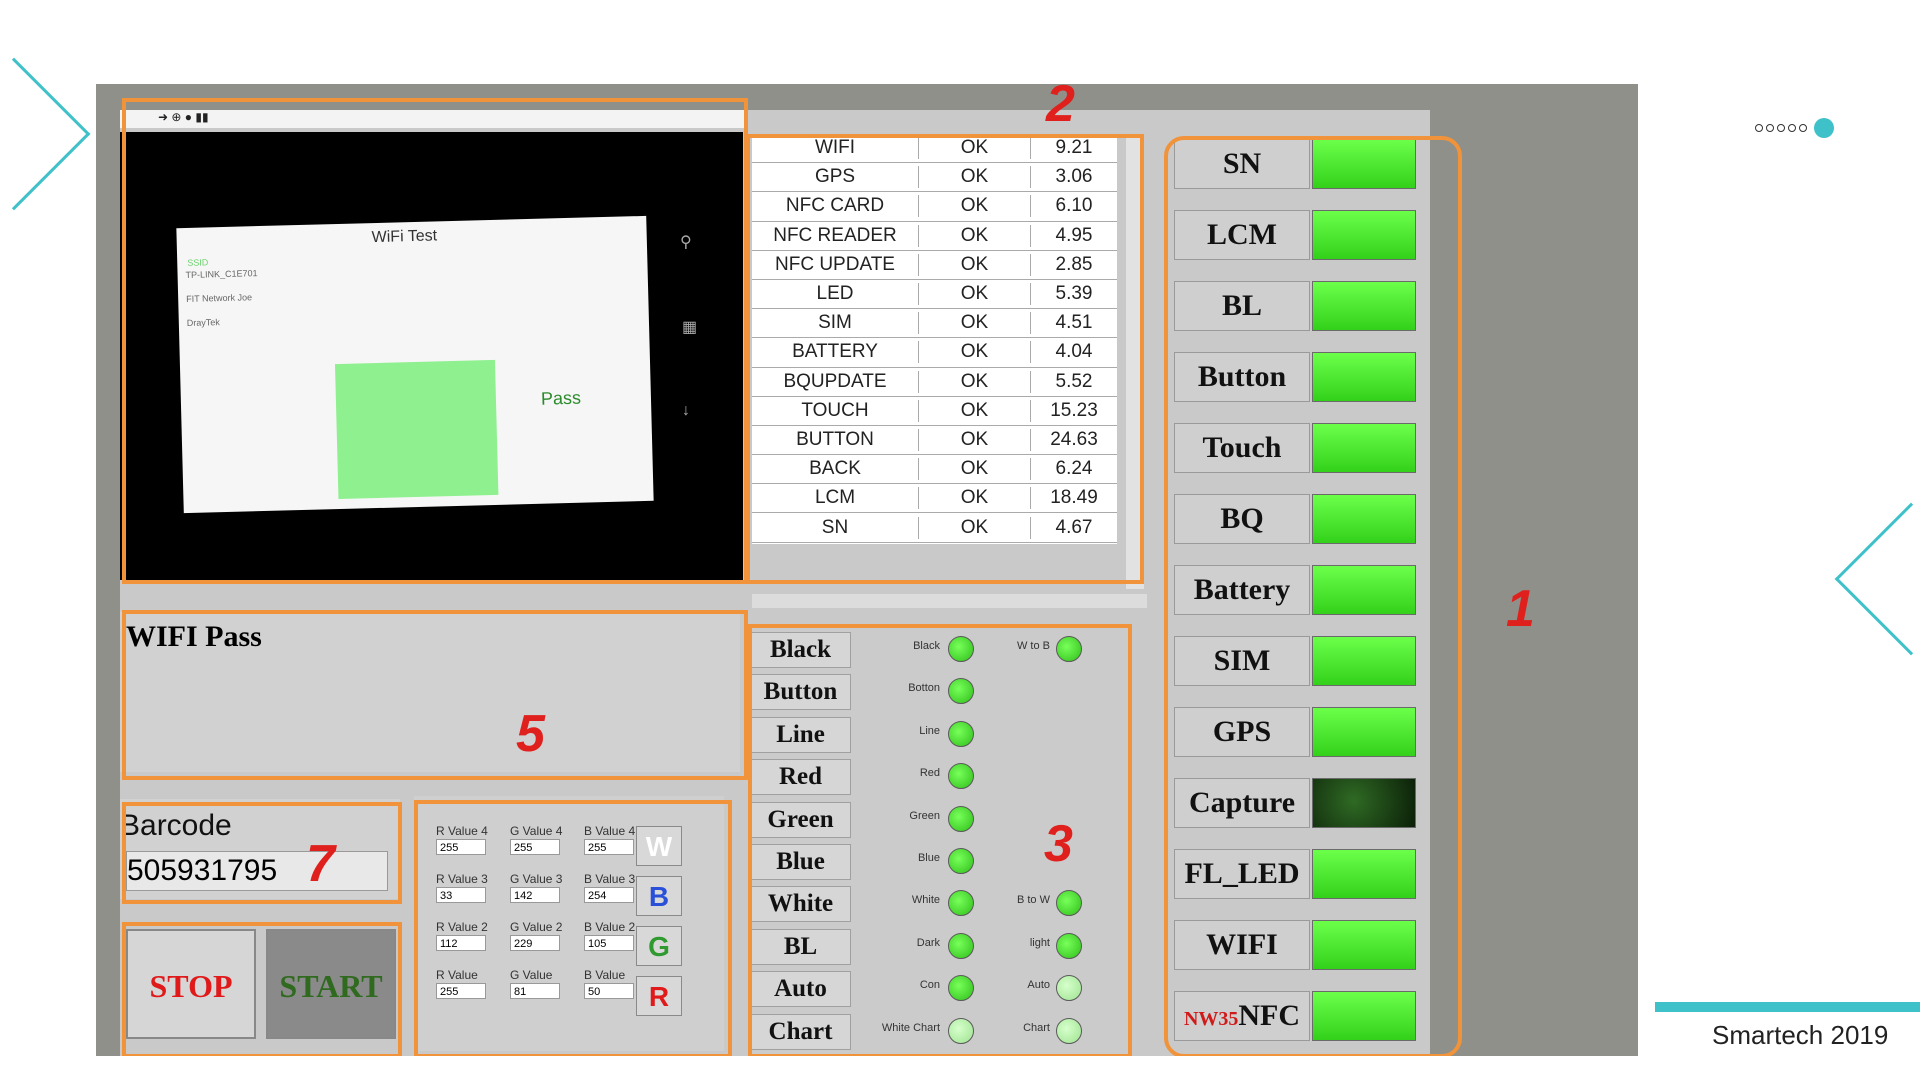  I want to click on footer-text: Smartech 2019, so click(1800, 1035).